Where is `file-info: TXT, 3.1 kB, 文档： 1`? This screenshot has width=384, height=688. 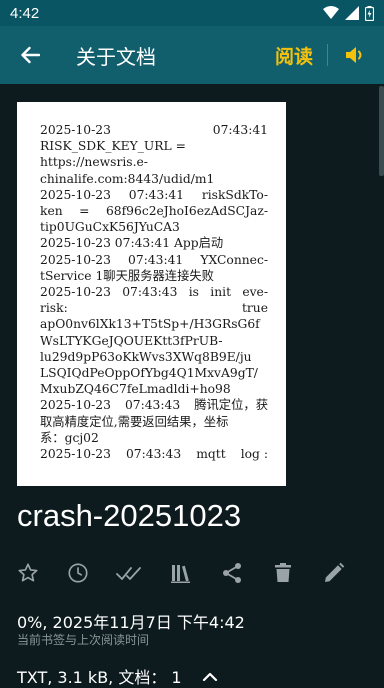 file-info: TXT, 3.1 kB, 文档： 1 is located at coordinates (117, 676).